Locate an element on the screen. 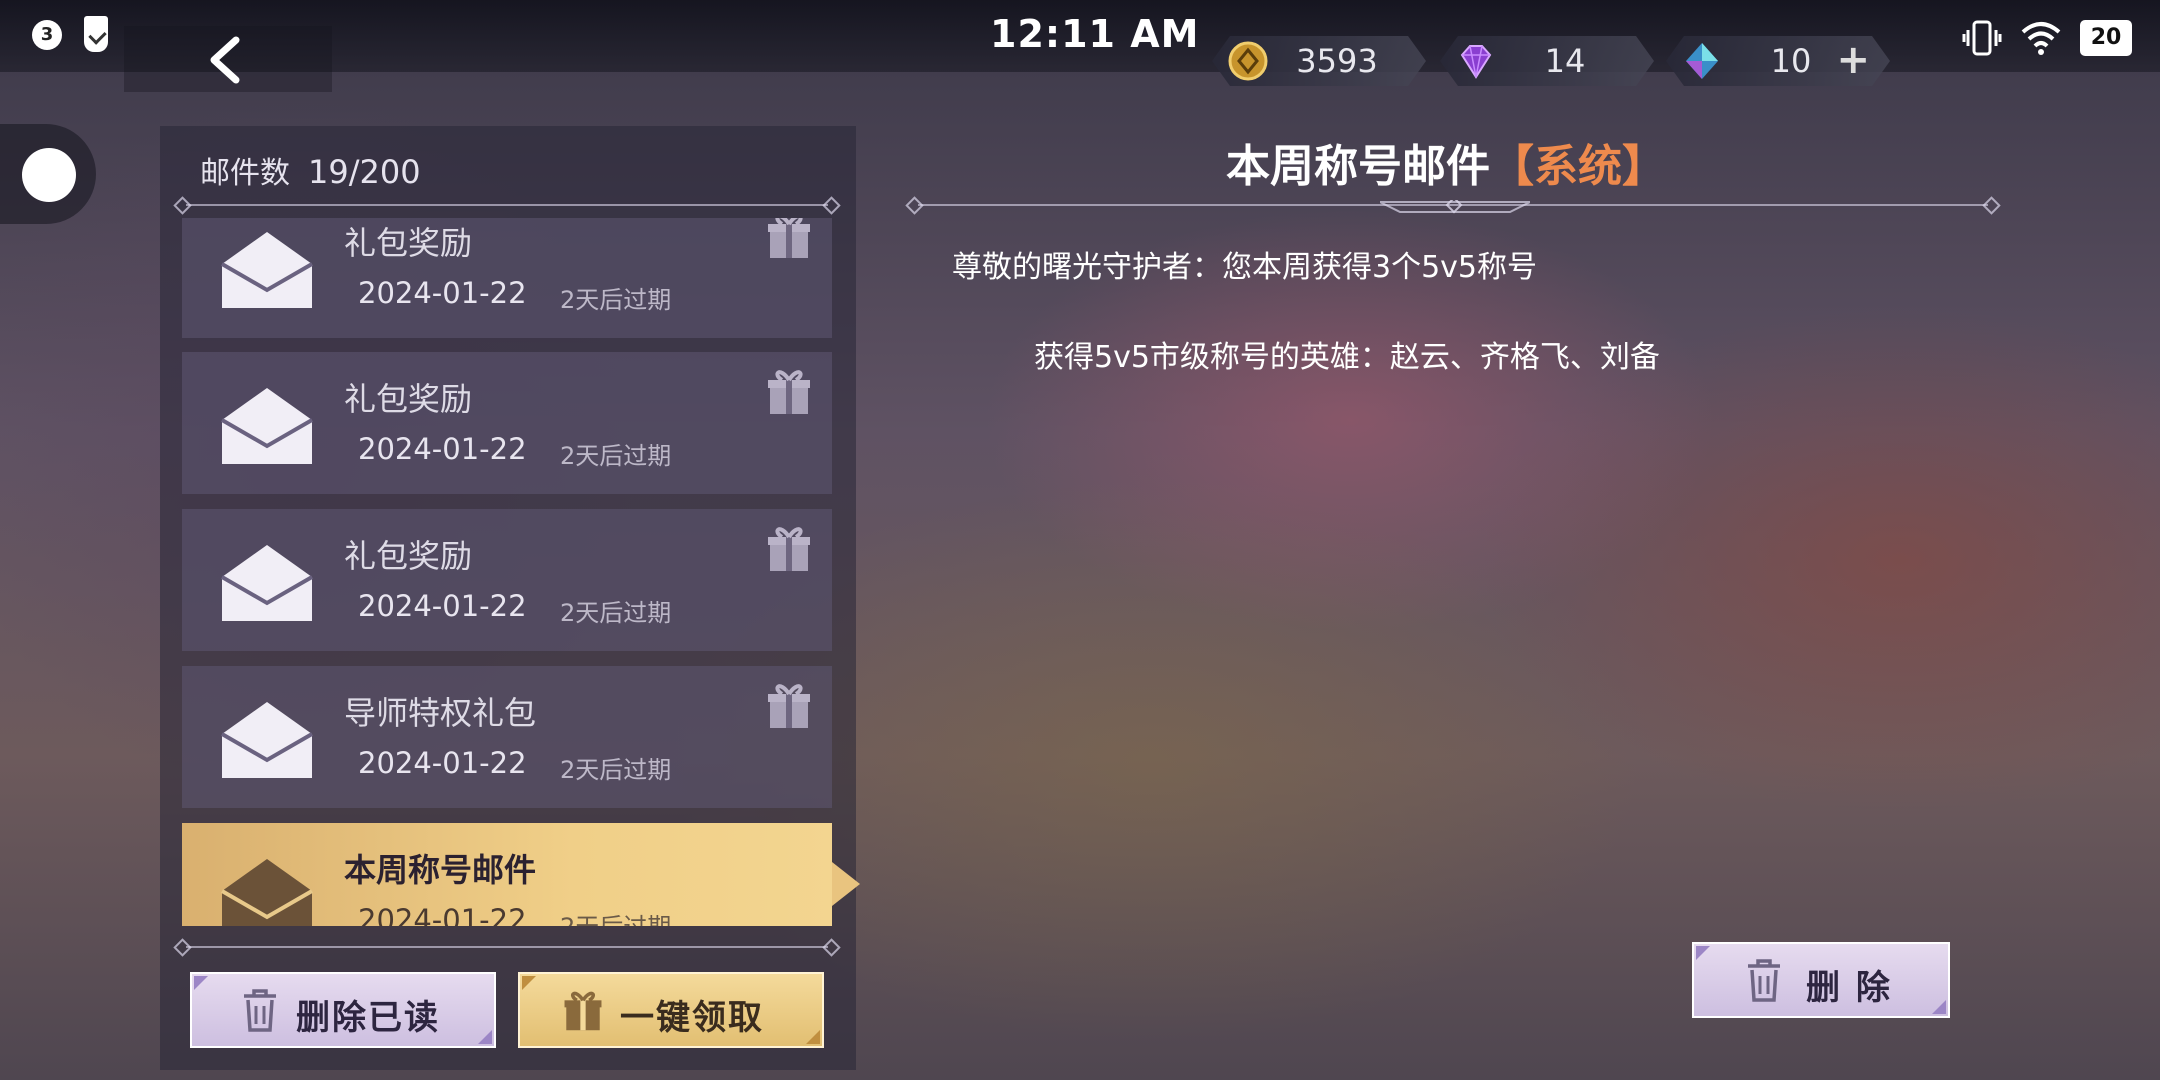  top-divider is located at coordinates (507, 205).